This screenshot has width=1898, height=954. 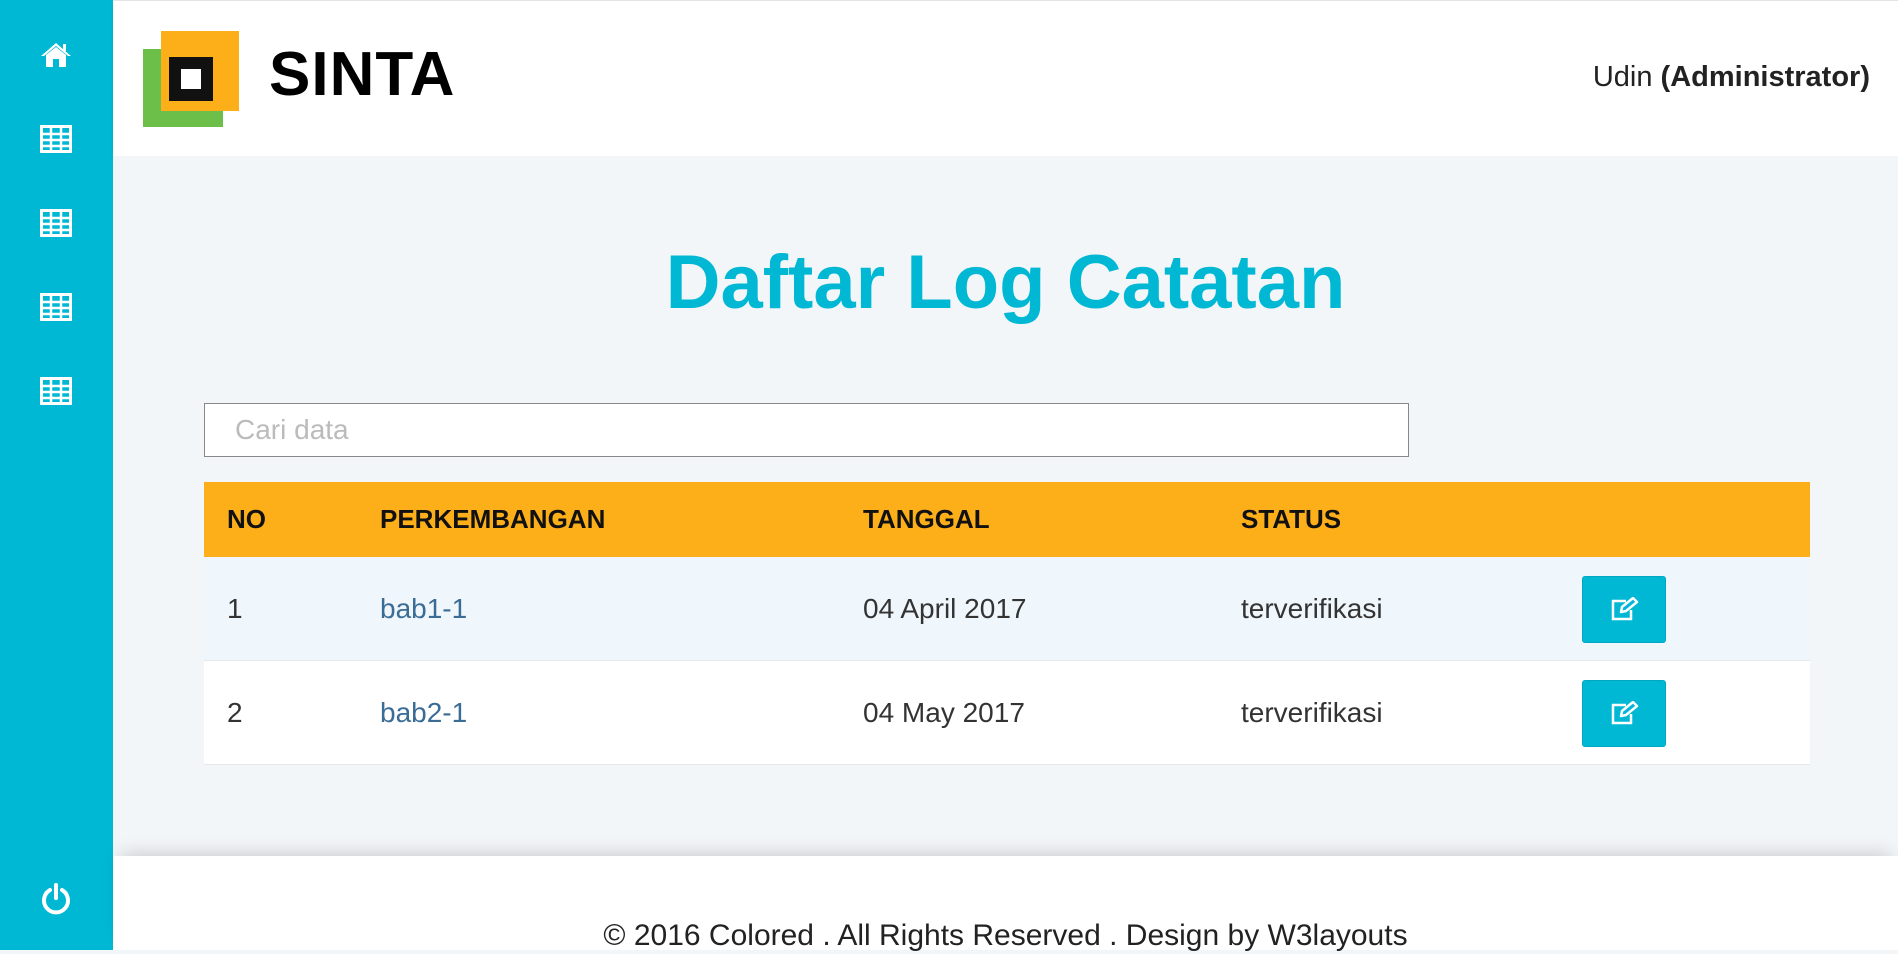 I want to click on row-number: 2, so click(x=235, y=712).